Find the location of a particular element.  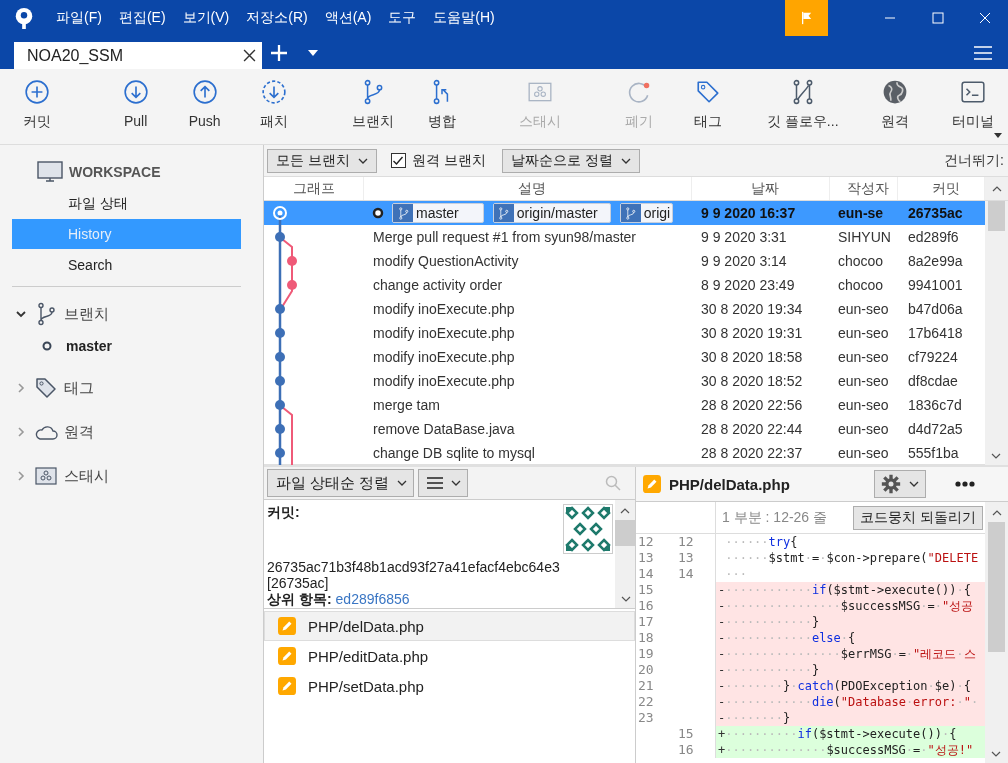

settings-dropdown is located at coordinates (900, 484).